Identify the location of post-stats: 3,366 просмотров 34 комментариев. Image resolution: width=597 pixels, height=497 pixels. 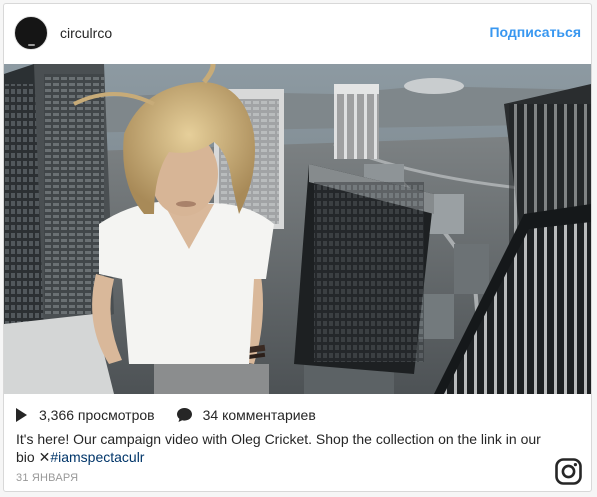
(166, 415).